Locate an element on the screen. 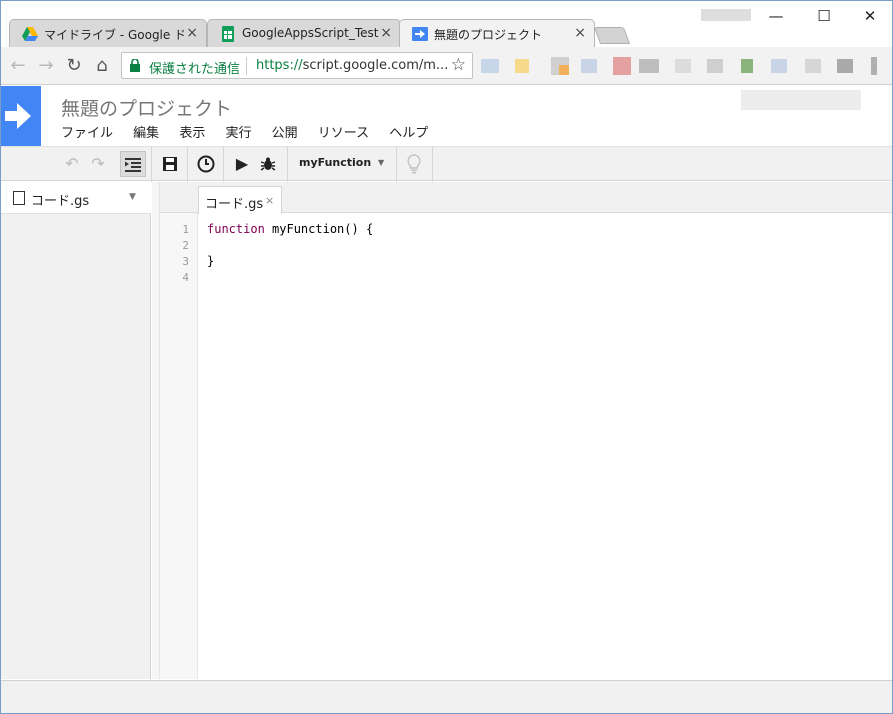  project-title: 無題のプロジェクト is located at coordinates (146, 107).